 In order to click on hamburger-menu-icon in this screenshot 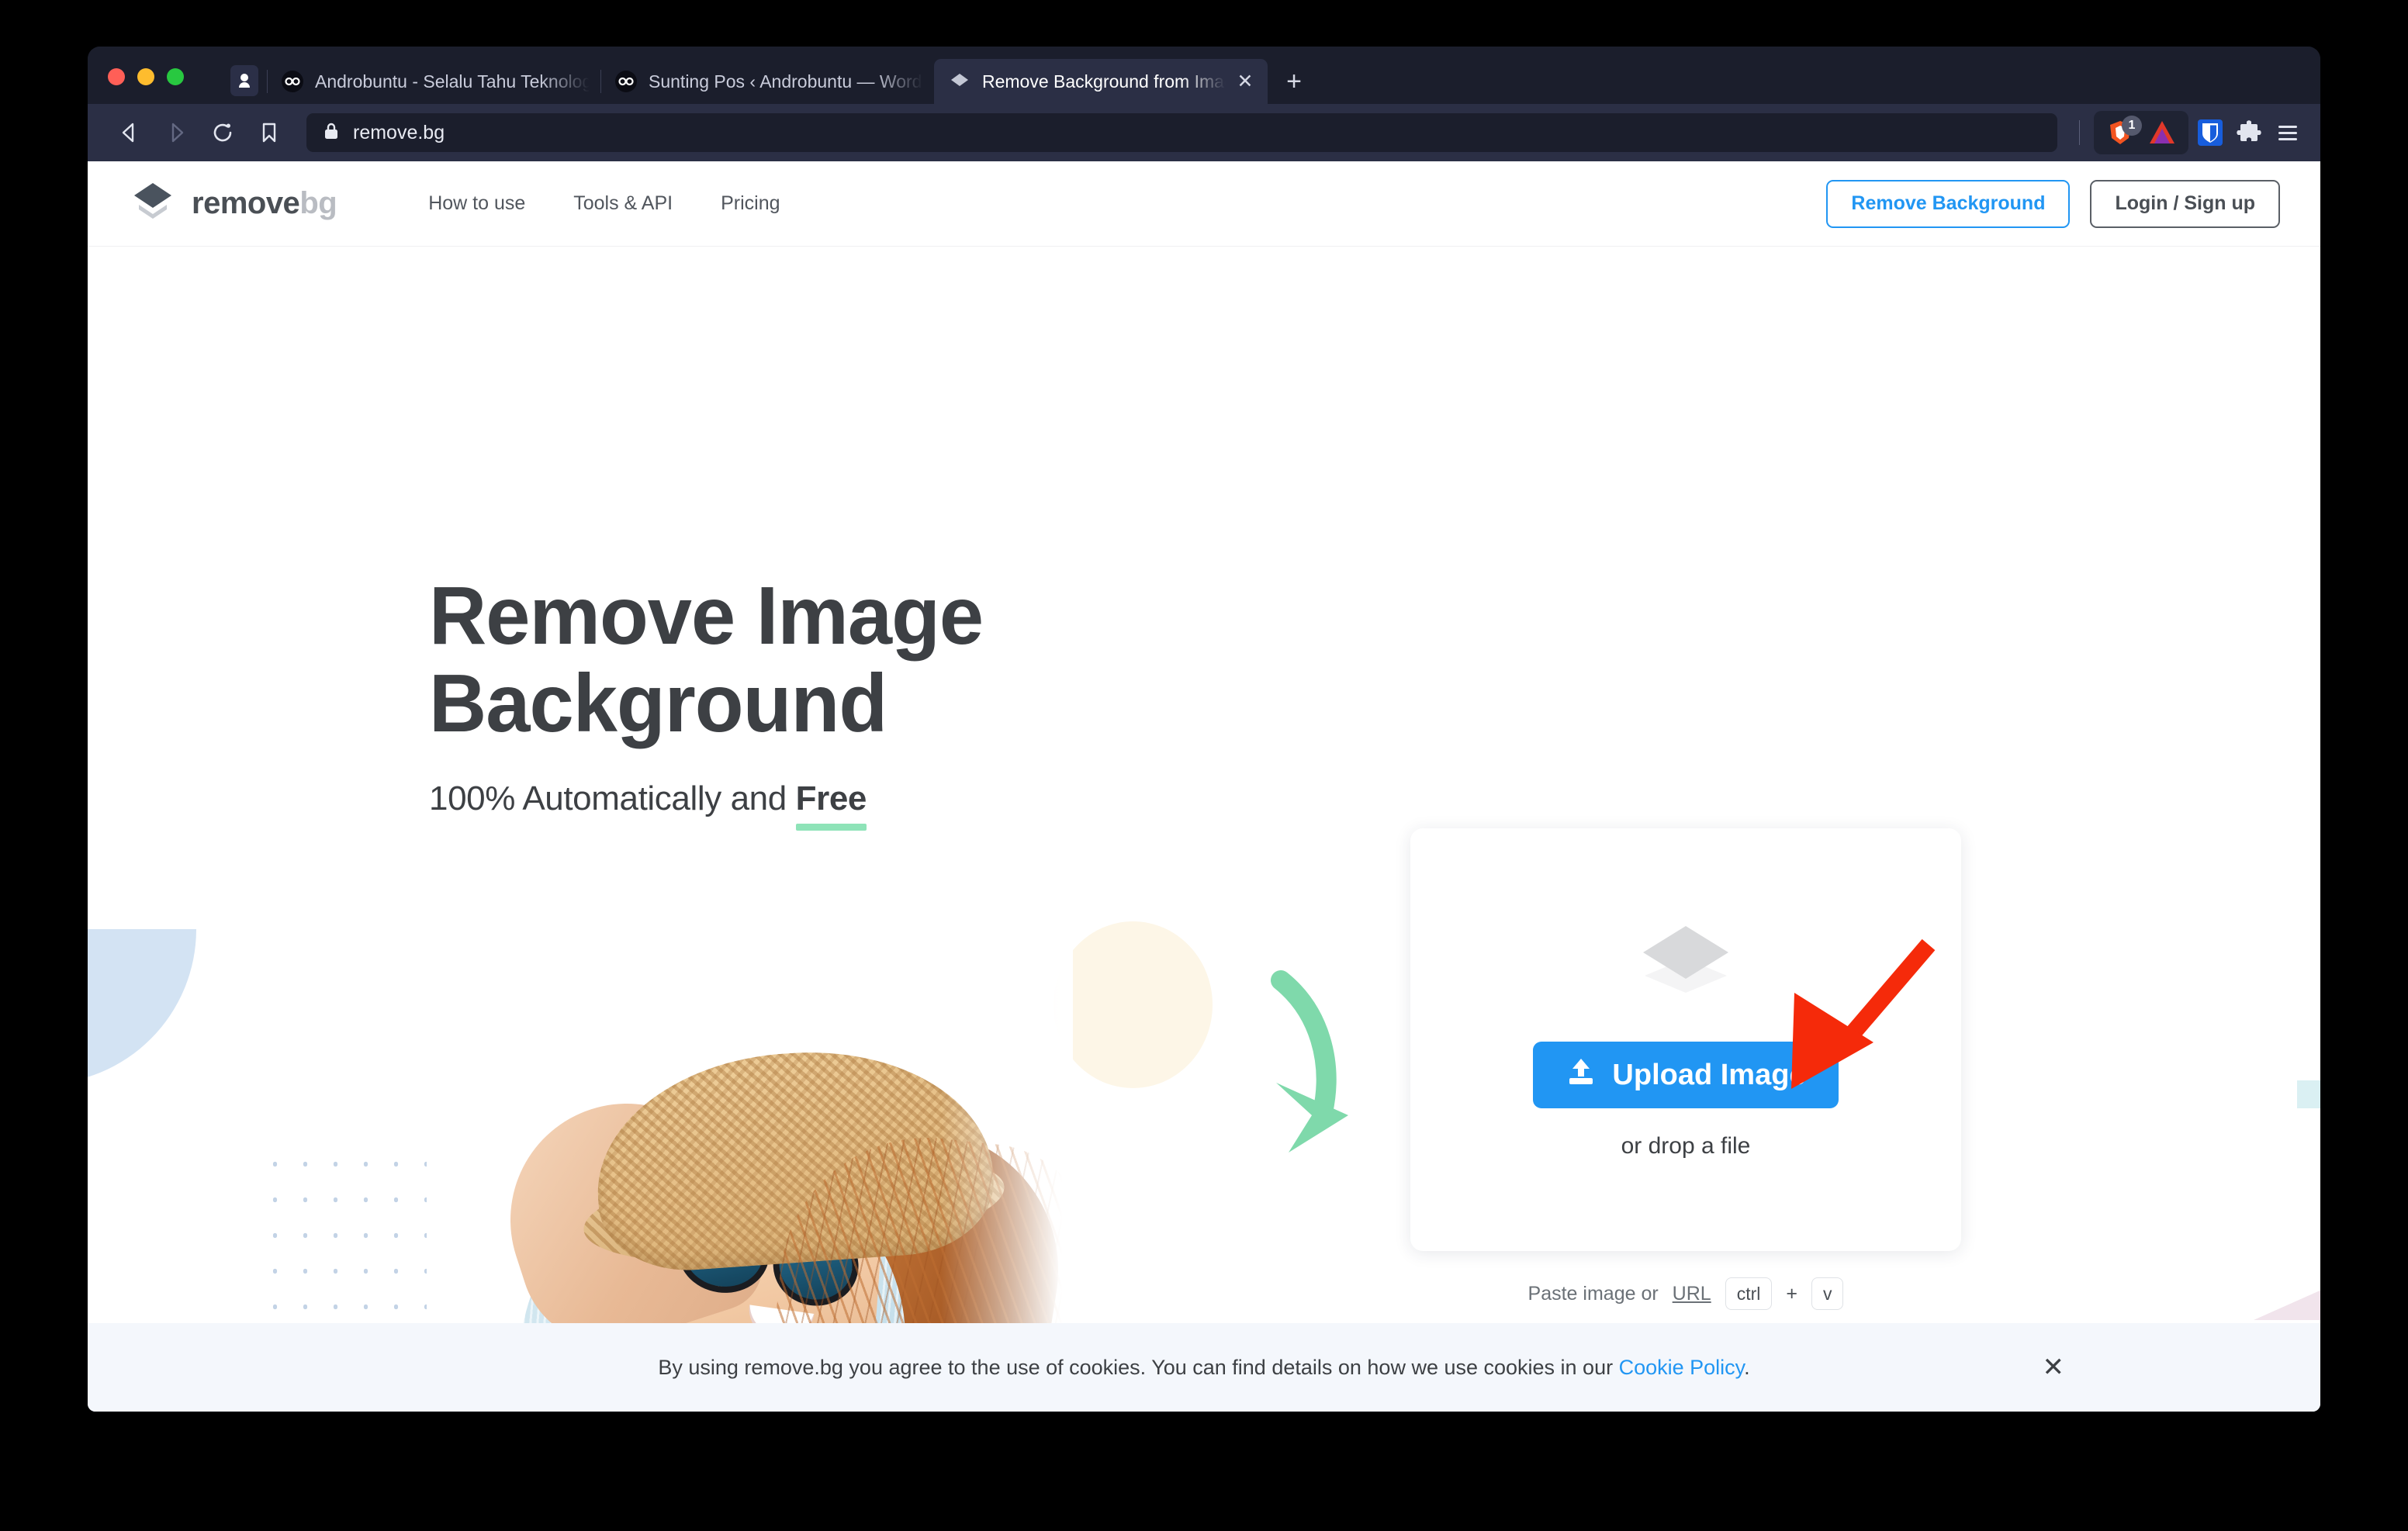, I will do `click(2288, 133)`.